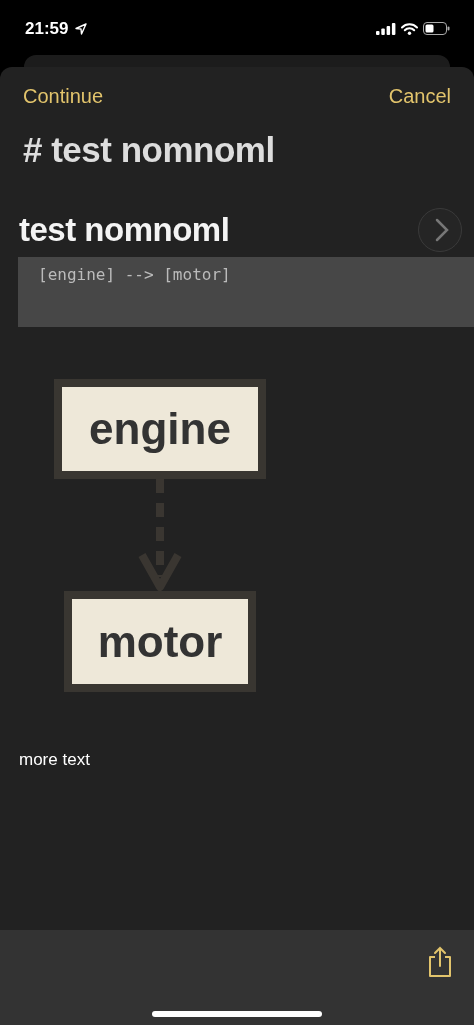  I want to click on signal-icon, so click(386, 28).